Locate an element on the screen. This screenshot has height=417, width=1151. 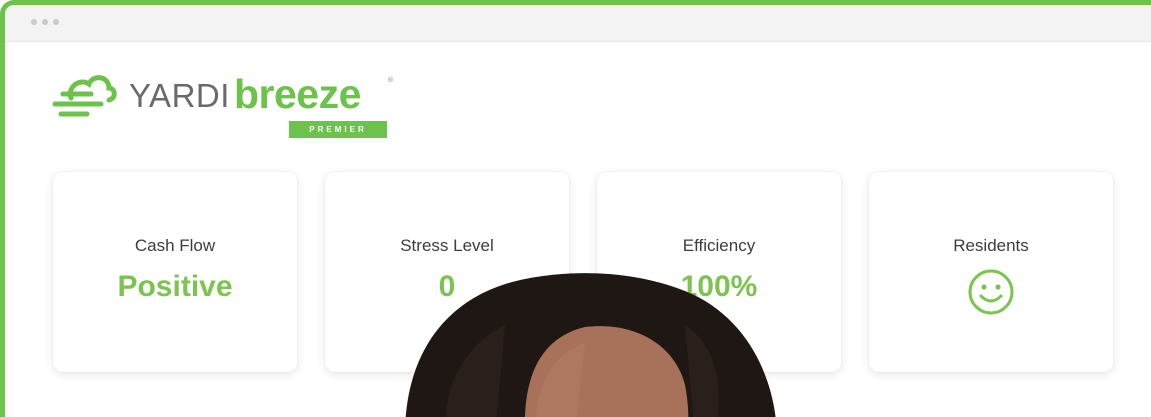
person-photo is located at coordinates (590, 345).